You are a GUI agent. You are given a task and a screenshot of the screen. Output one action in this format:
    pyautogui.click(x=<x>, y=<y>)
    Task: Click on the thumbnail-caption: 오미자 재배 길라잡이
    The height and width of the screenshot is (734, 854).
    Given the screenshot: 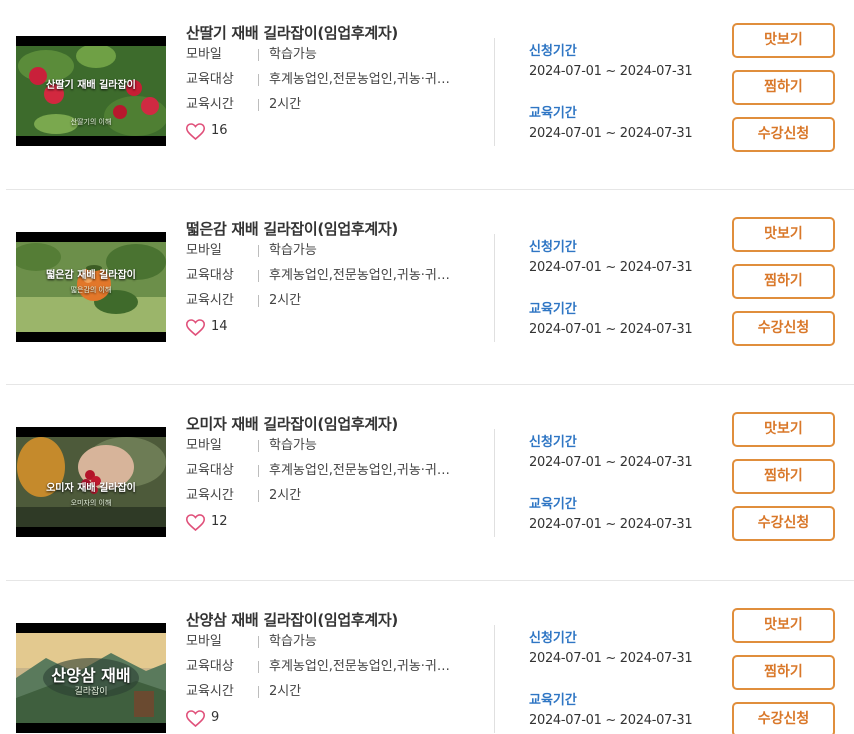 What is the action you would take?
    pyautogui.click(x=91, y=488)
    